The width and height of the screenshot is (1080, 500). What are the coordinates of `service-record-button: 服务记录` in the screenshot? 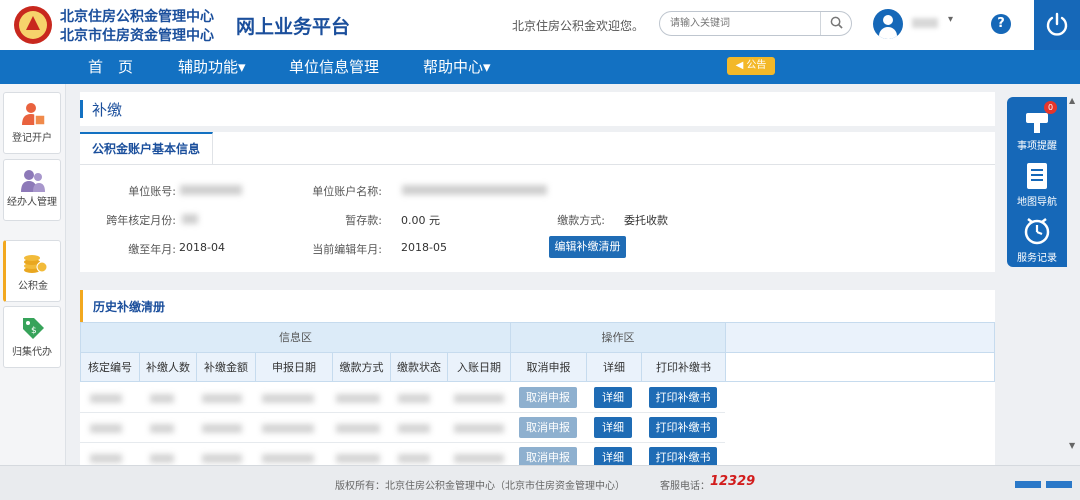 It's located at (1037, 238).